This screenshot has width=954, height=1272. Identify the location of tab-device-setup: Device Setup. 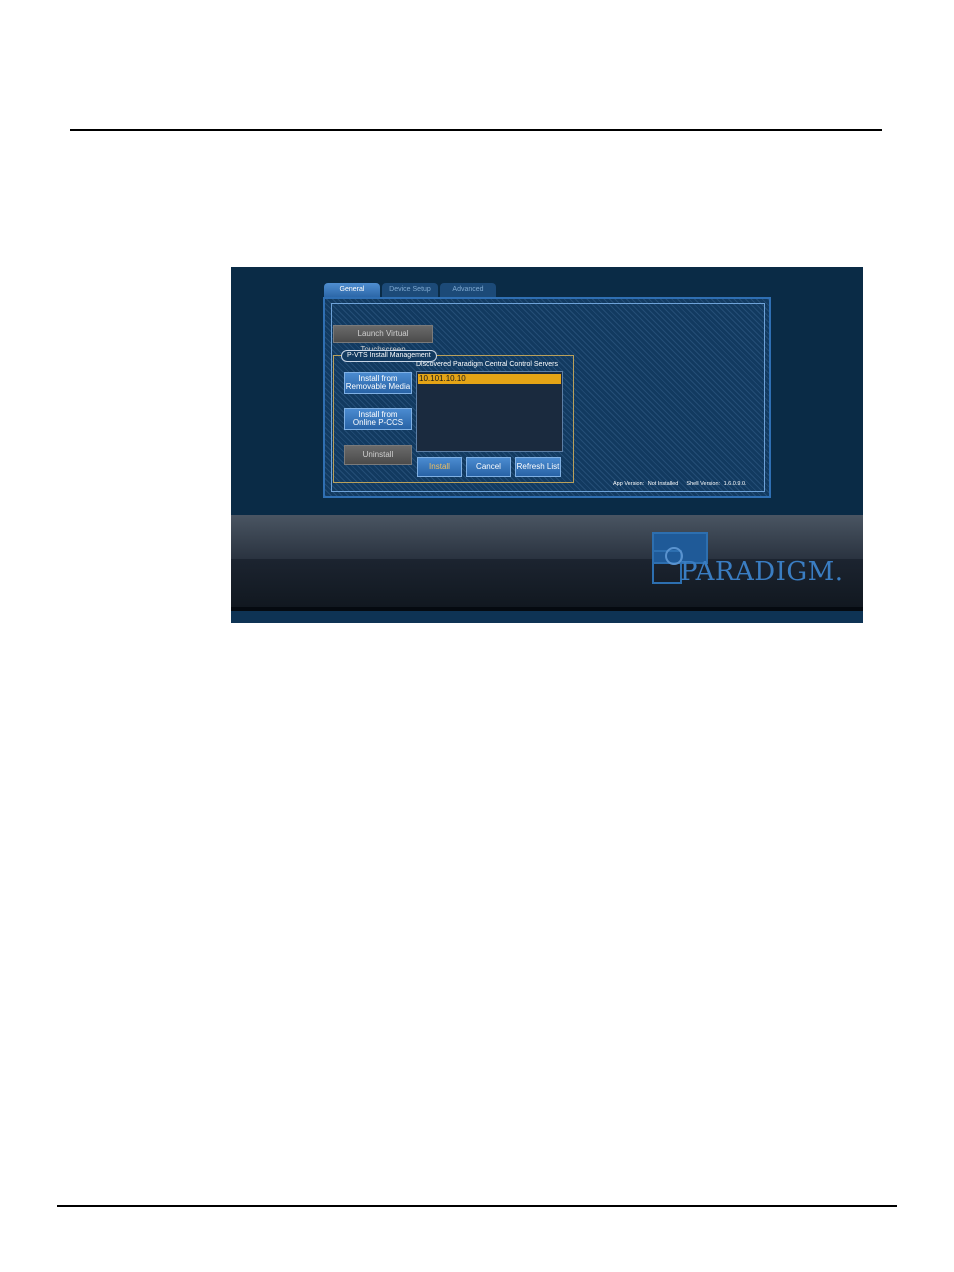
(410, 290).